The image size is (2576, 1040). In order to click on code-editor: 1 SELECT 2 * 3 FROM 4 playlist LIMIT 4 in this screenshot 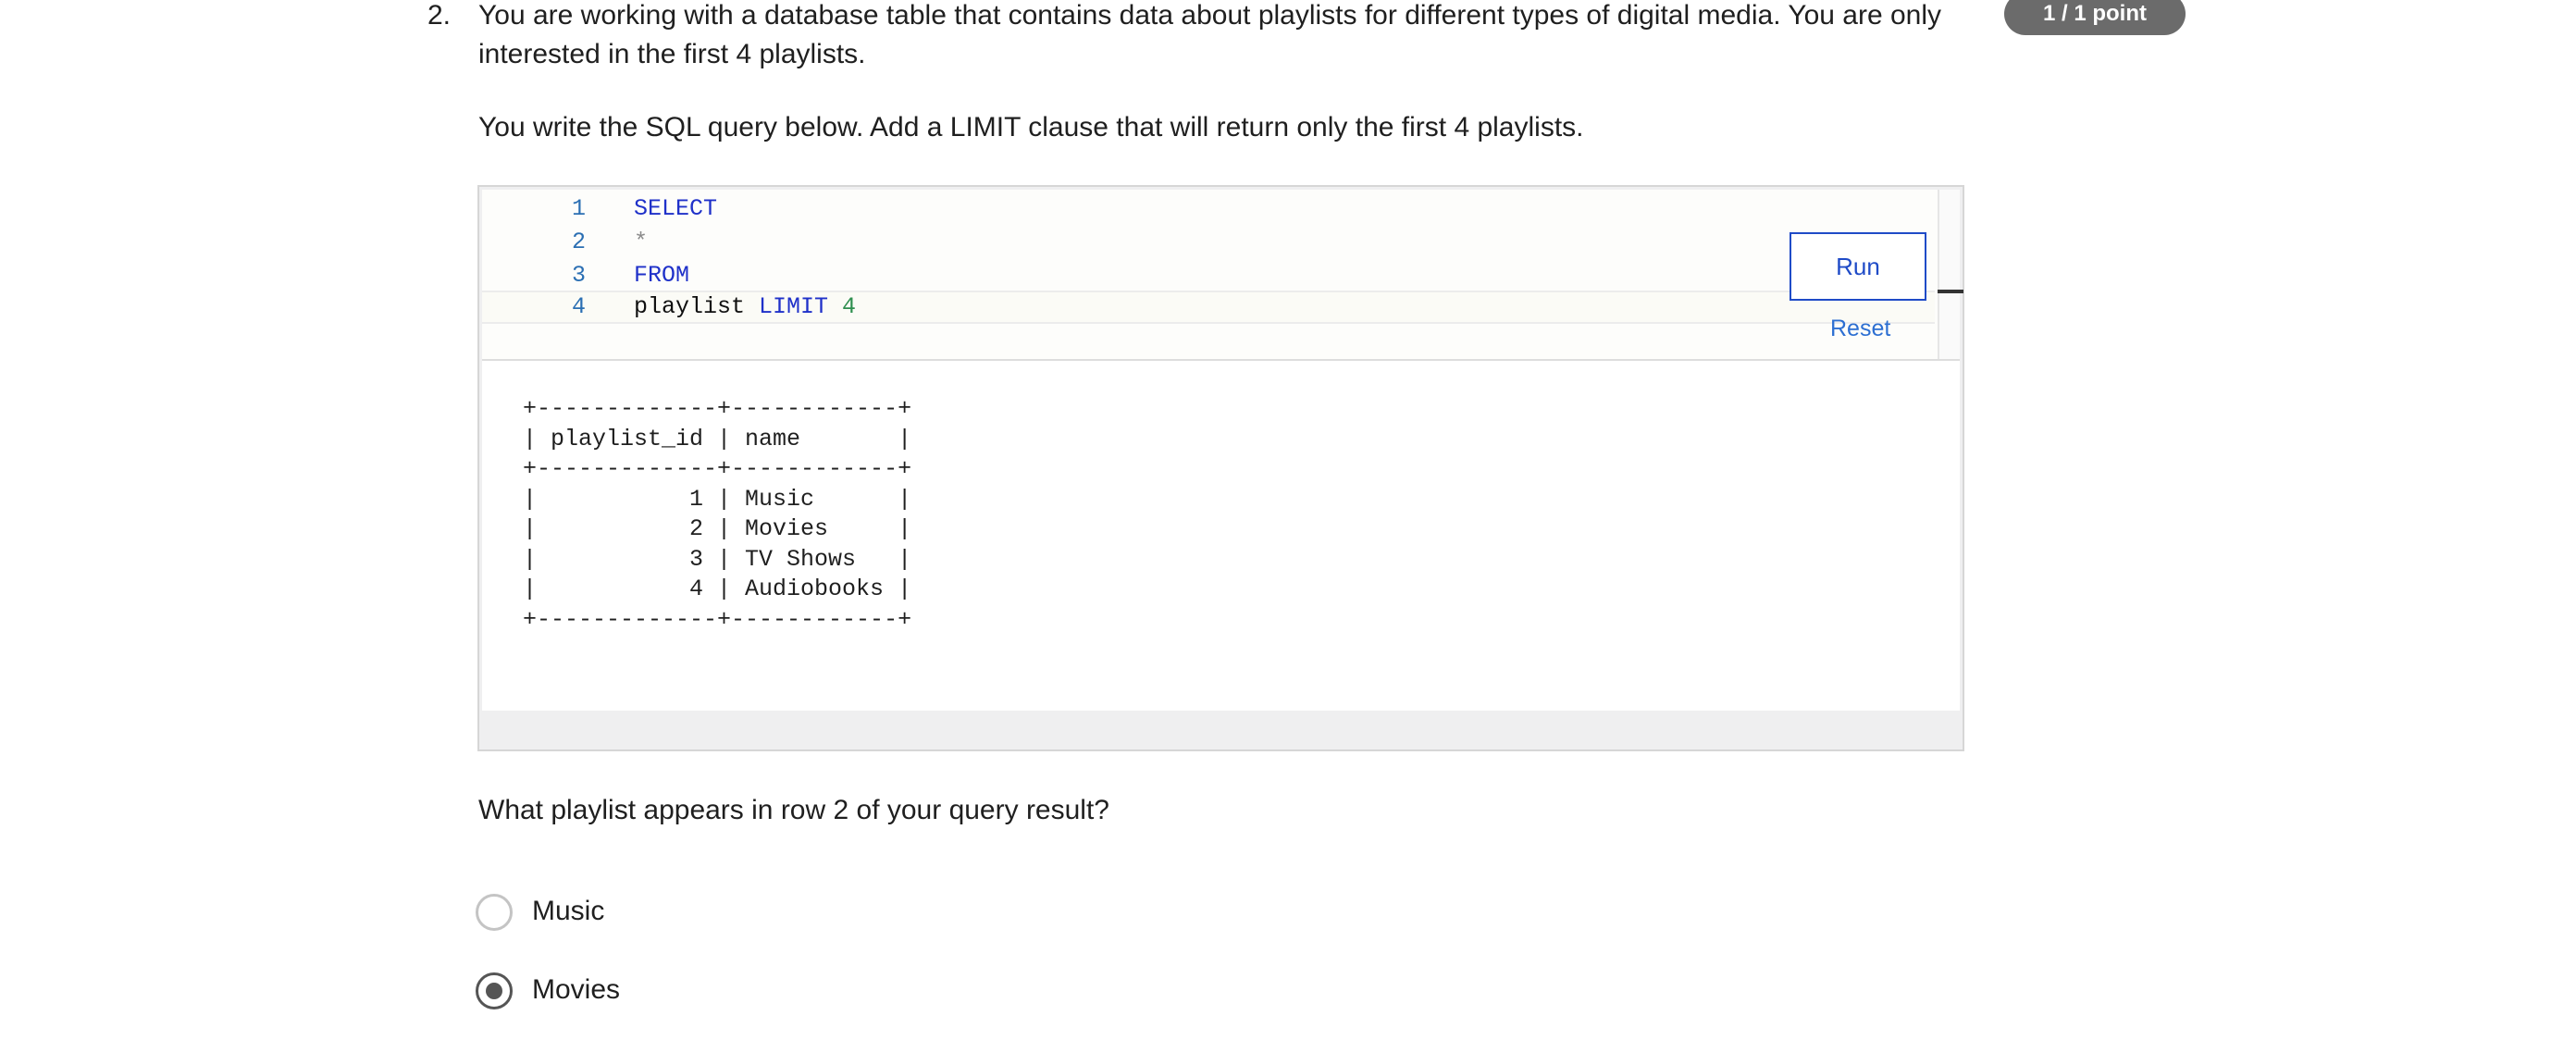, I will do `click(1222, 274)`.